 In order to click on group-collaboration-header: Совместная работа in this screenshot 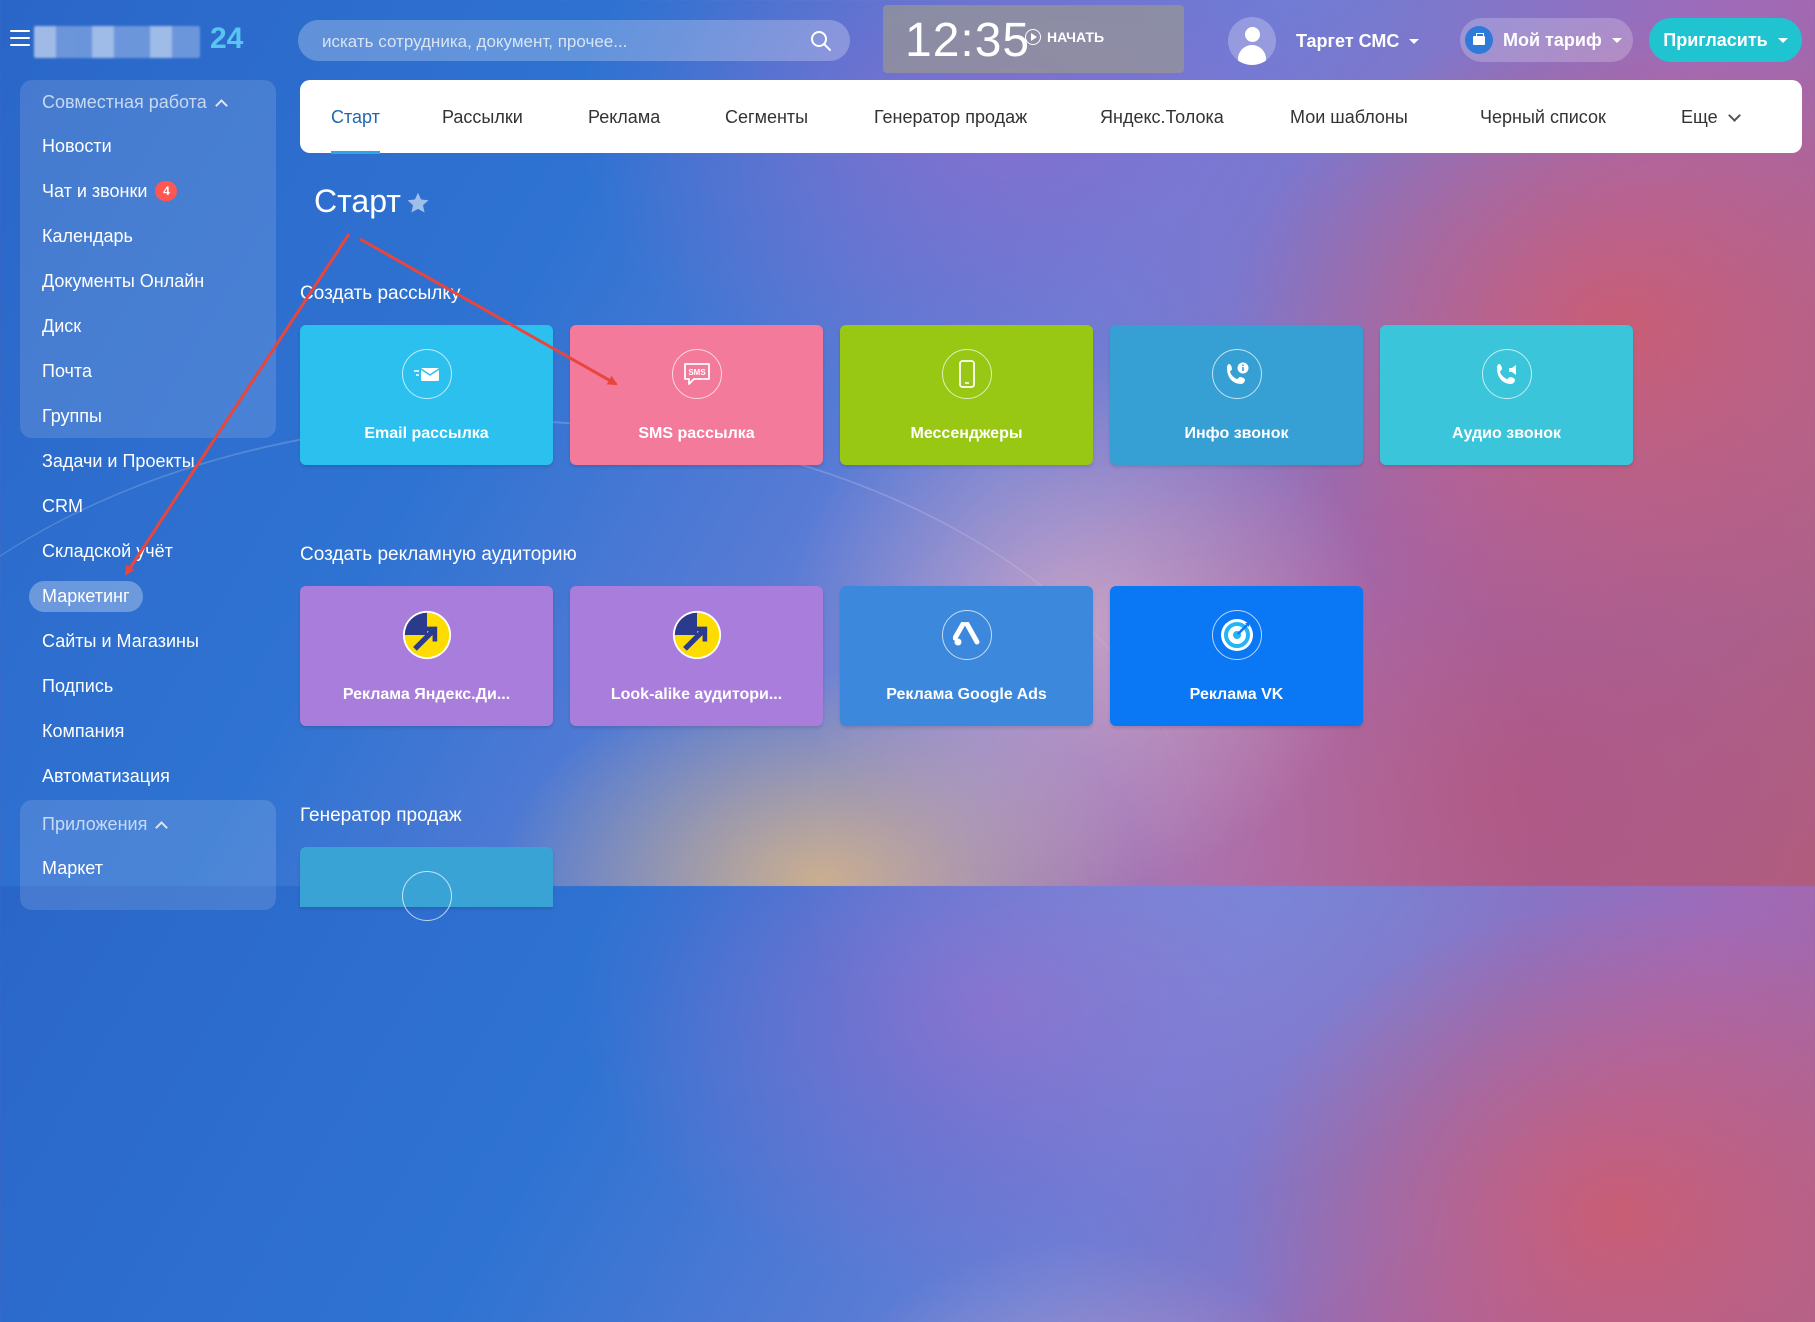, I will do `click(135, 102)`.